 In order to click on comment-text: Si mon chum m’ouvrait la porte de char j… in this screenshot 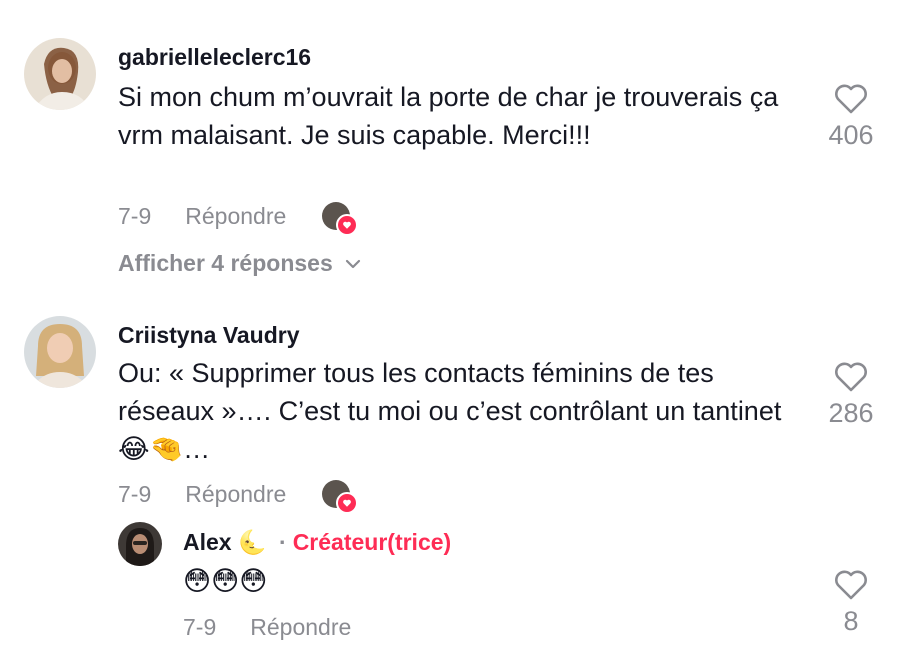, I will do `click(448, 116)`.